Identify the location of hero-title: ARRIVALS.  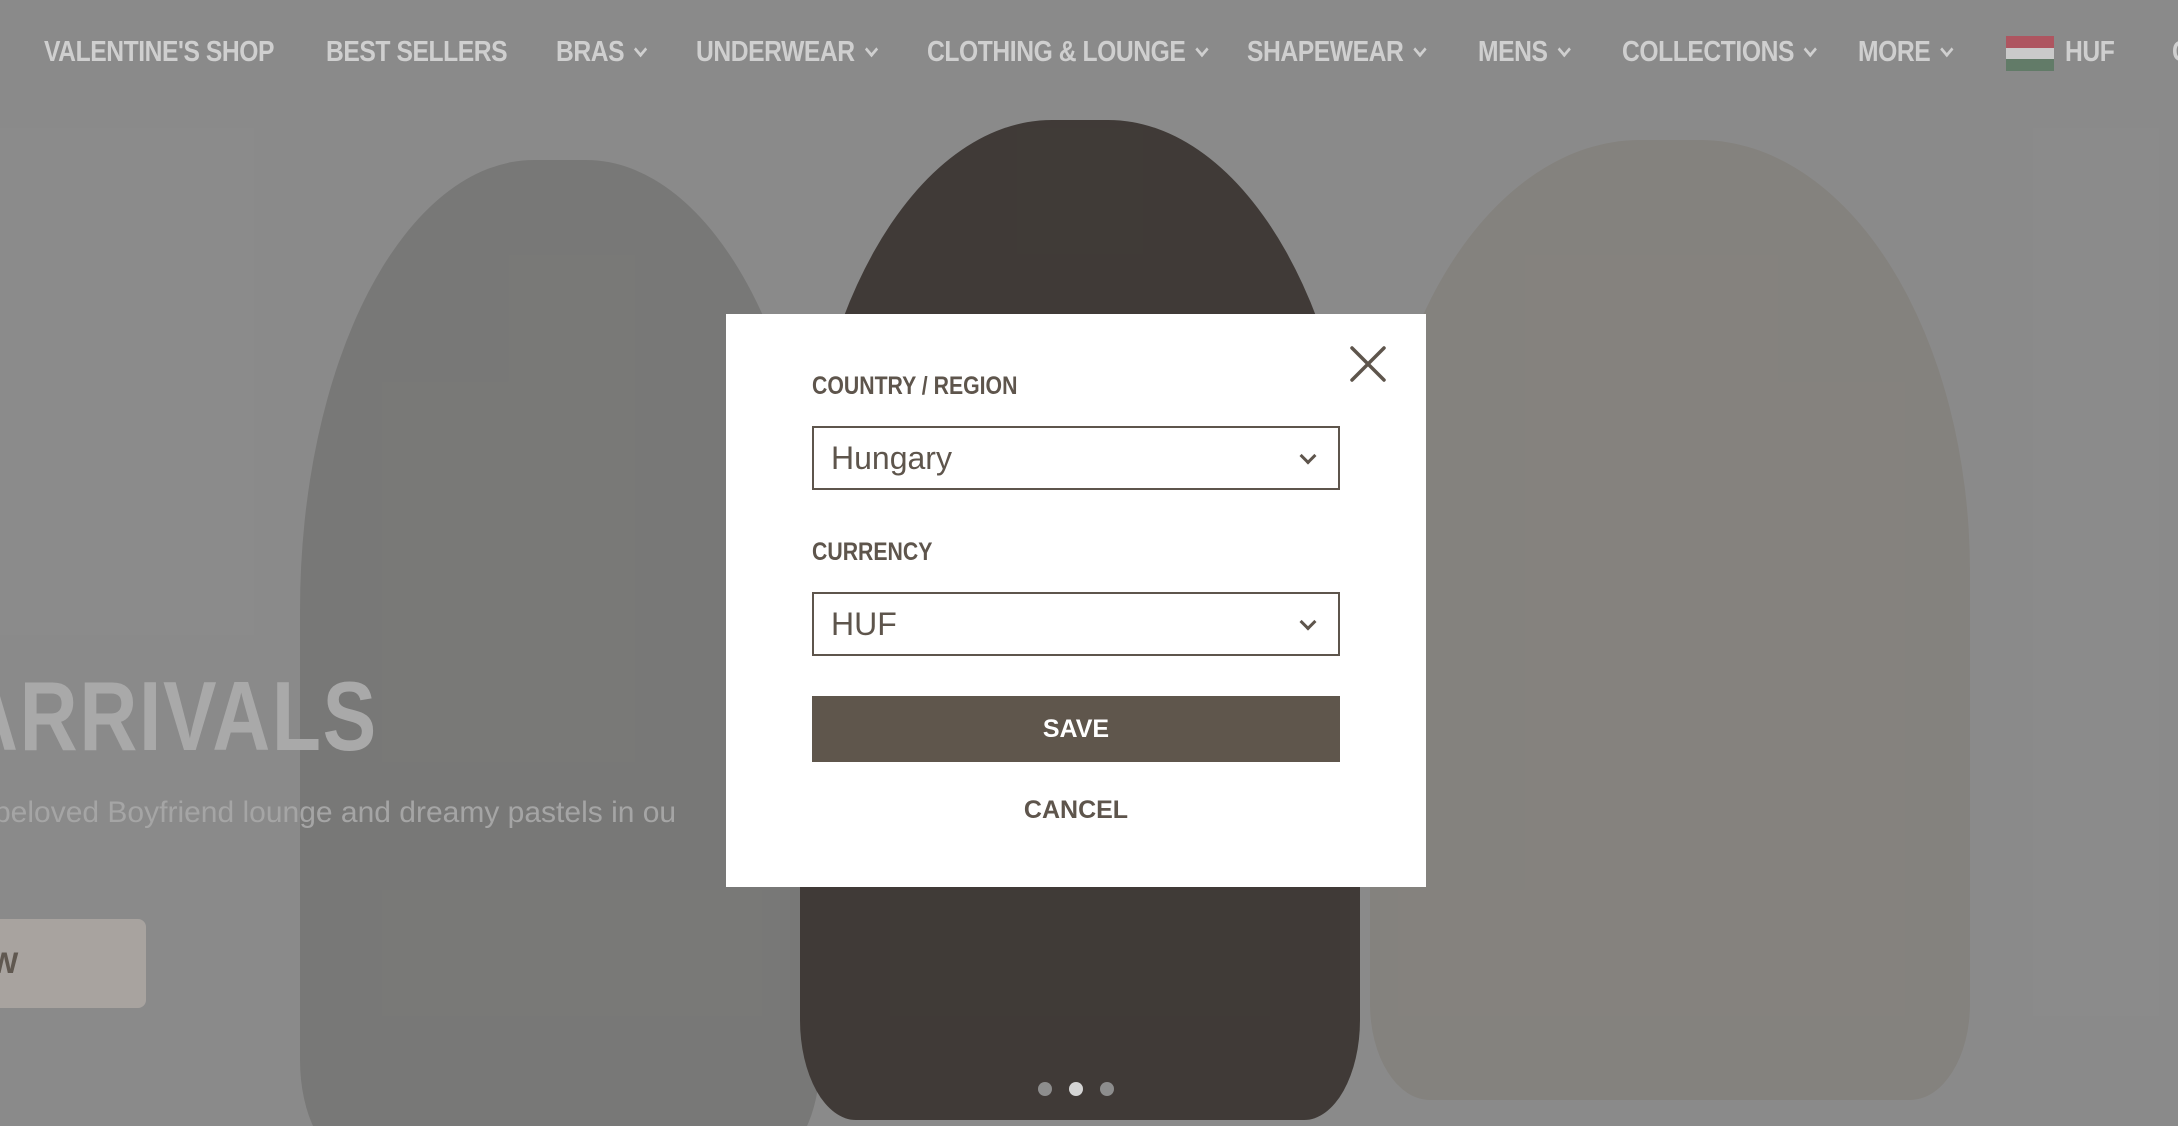
(189, 716).